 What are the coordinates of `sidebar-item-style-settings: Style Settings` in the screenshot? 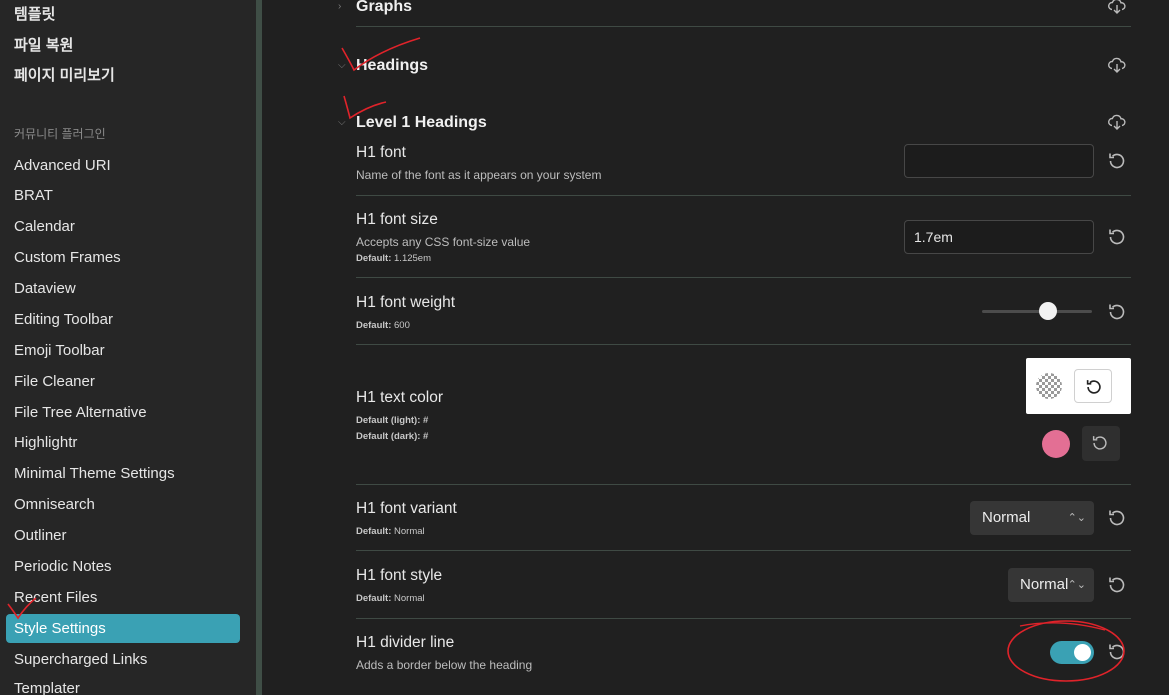 It's located at (123, 628).